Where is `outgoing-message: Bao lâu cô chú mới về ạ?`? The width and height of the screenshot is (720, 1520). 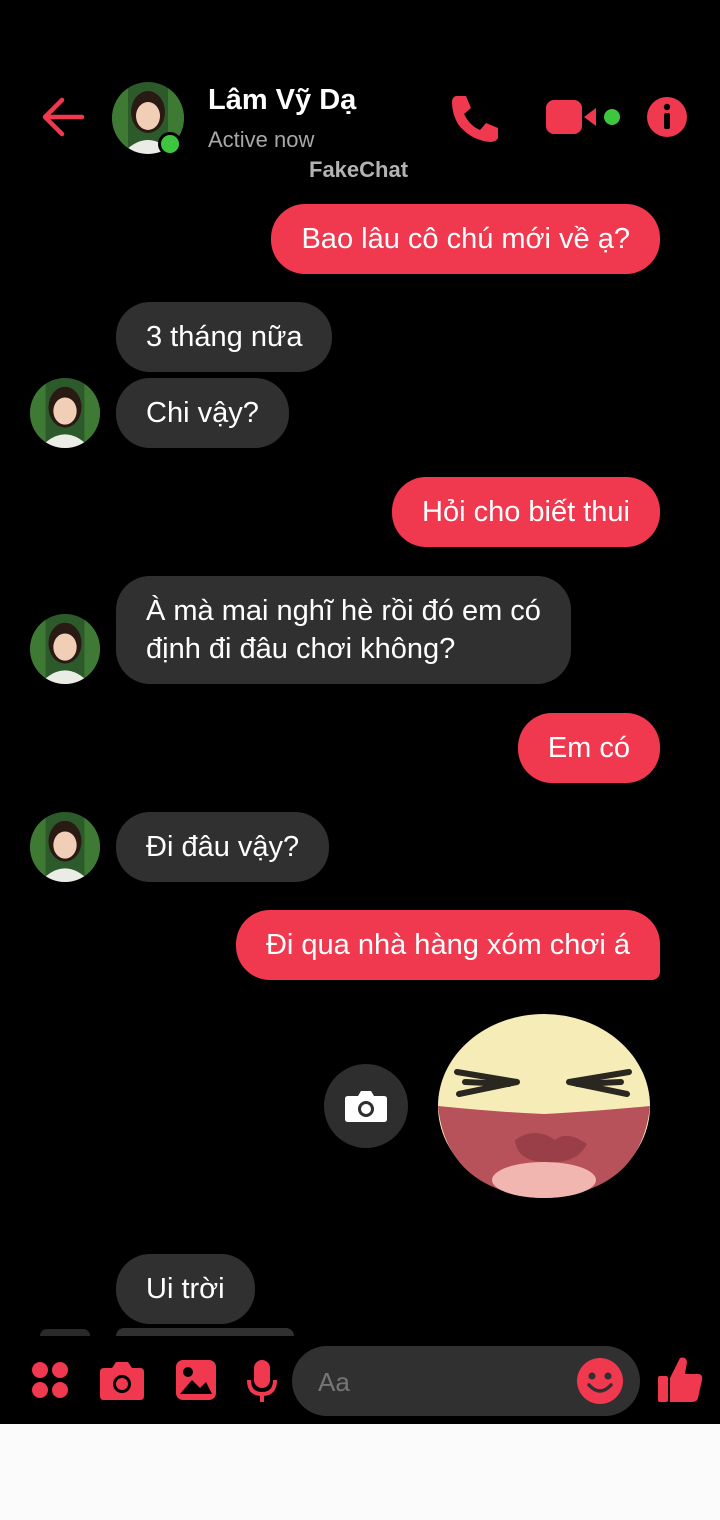 outgoing-message: Bao lâu cô chú mới về ạ? is located at coordinates (465, 239).